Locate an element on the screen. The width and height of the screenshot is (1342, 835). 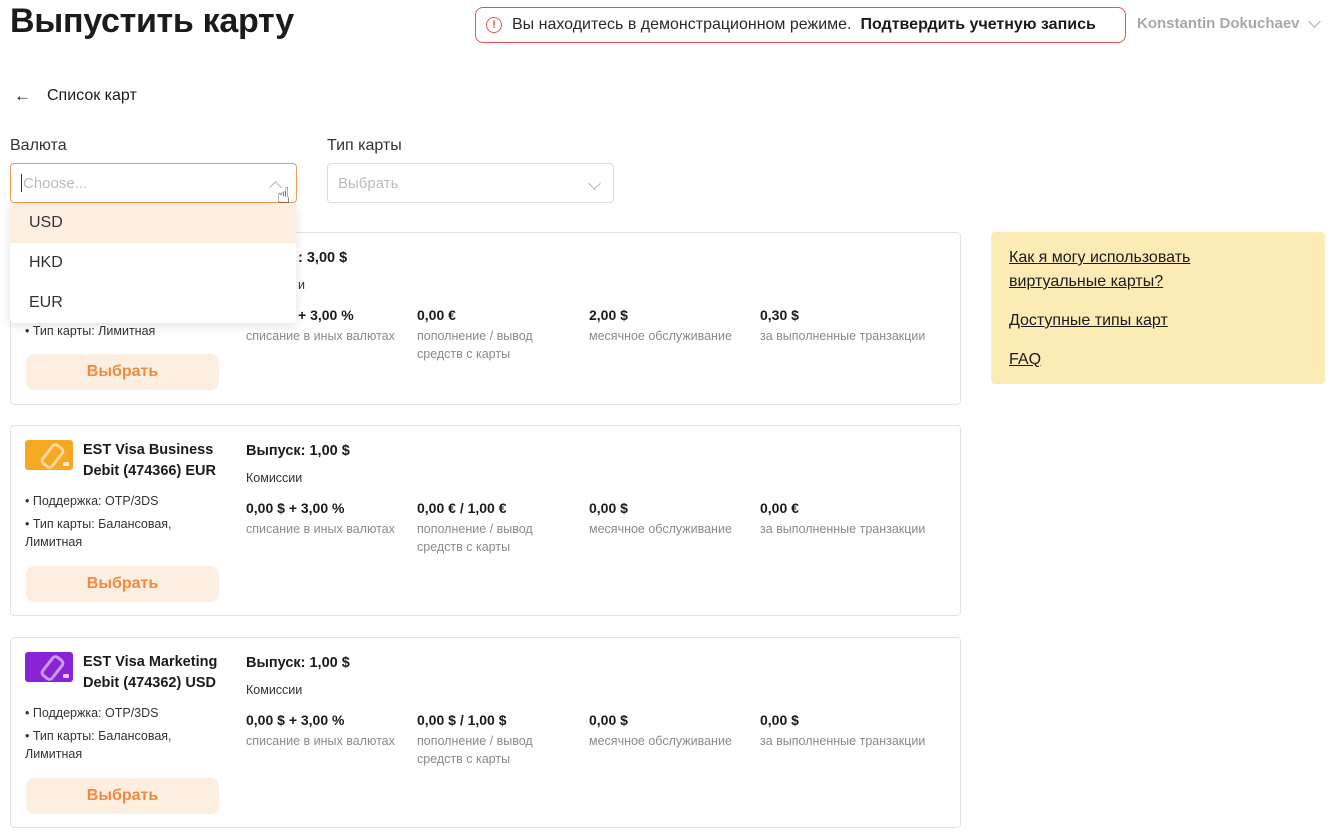
card-type-placeholder: Выбрать is located at coordinates (368, 183).